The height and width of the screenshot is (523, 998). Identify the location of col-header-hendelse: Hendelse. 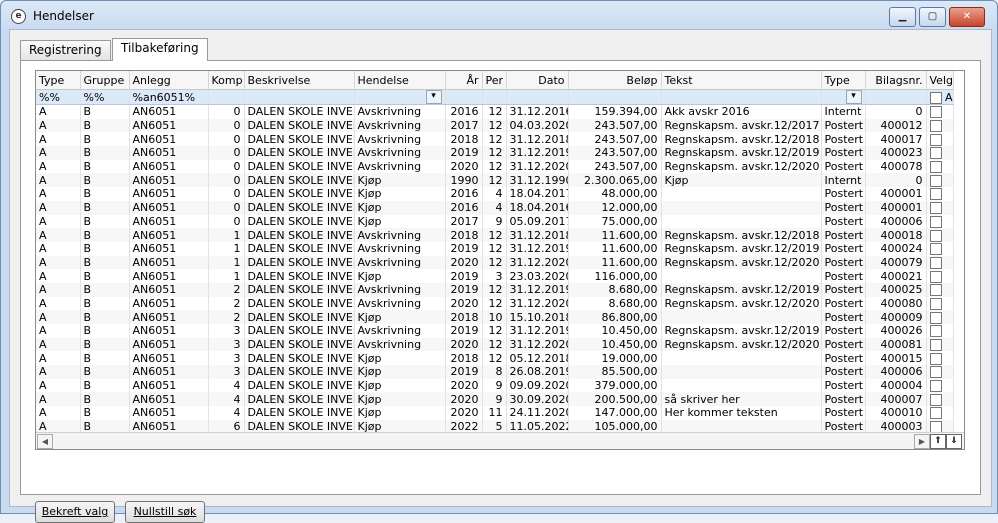
(400, 80).